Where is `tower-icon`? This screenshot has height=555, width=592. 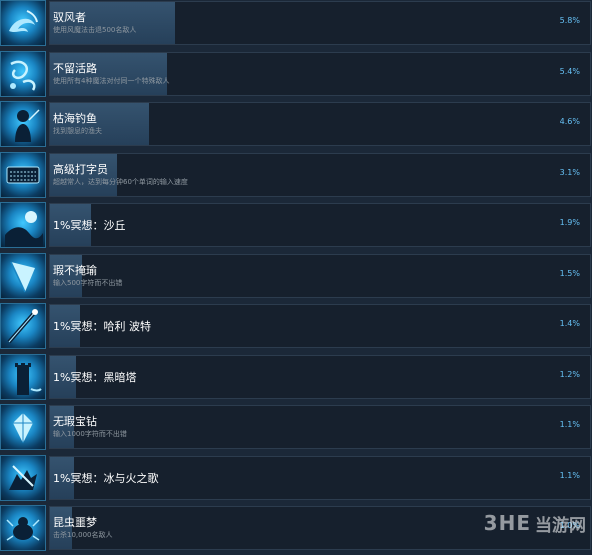
tower-icon is located at coordinates (23, 376).